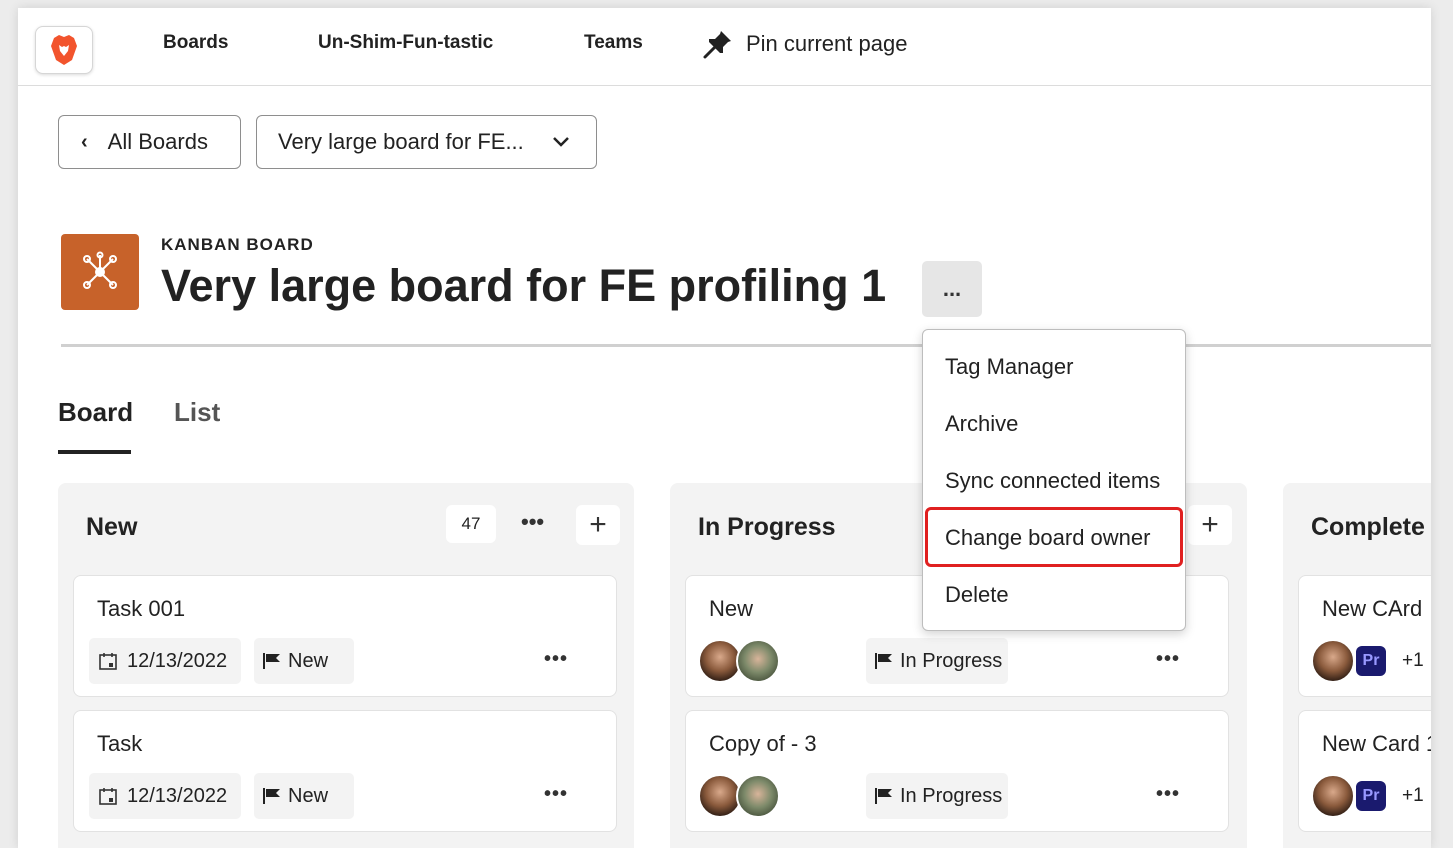 This screenshot has height=848, width=1453. Describe the element at coordinates (84, 141) in the screenshot. I see `chevron-left-icon: ‹` at that location.